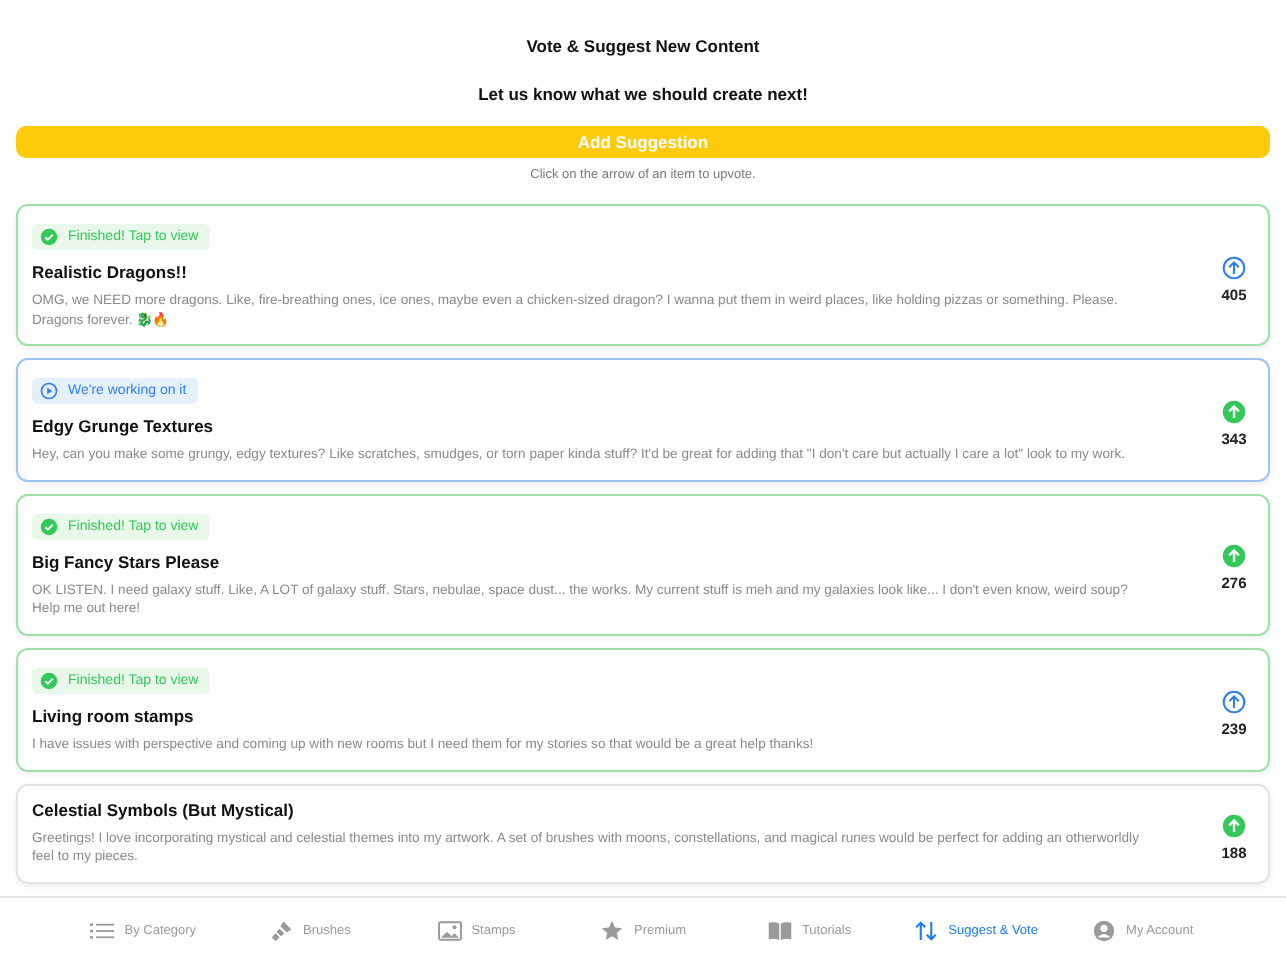 This screenshot has width=1286, height=964. What do you see at coordinates (1104, 931) in the screenshot?
I see `account-icon` at bounding box center [1104, 931].